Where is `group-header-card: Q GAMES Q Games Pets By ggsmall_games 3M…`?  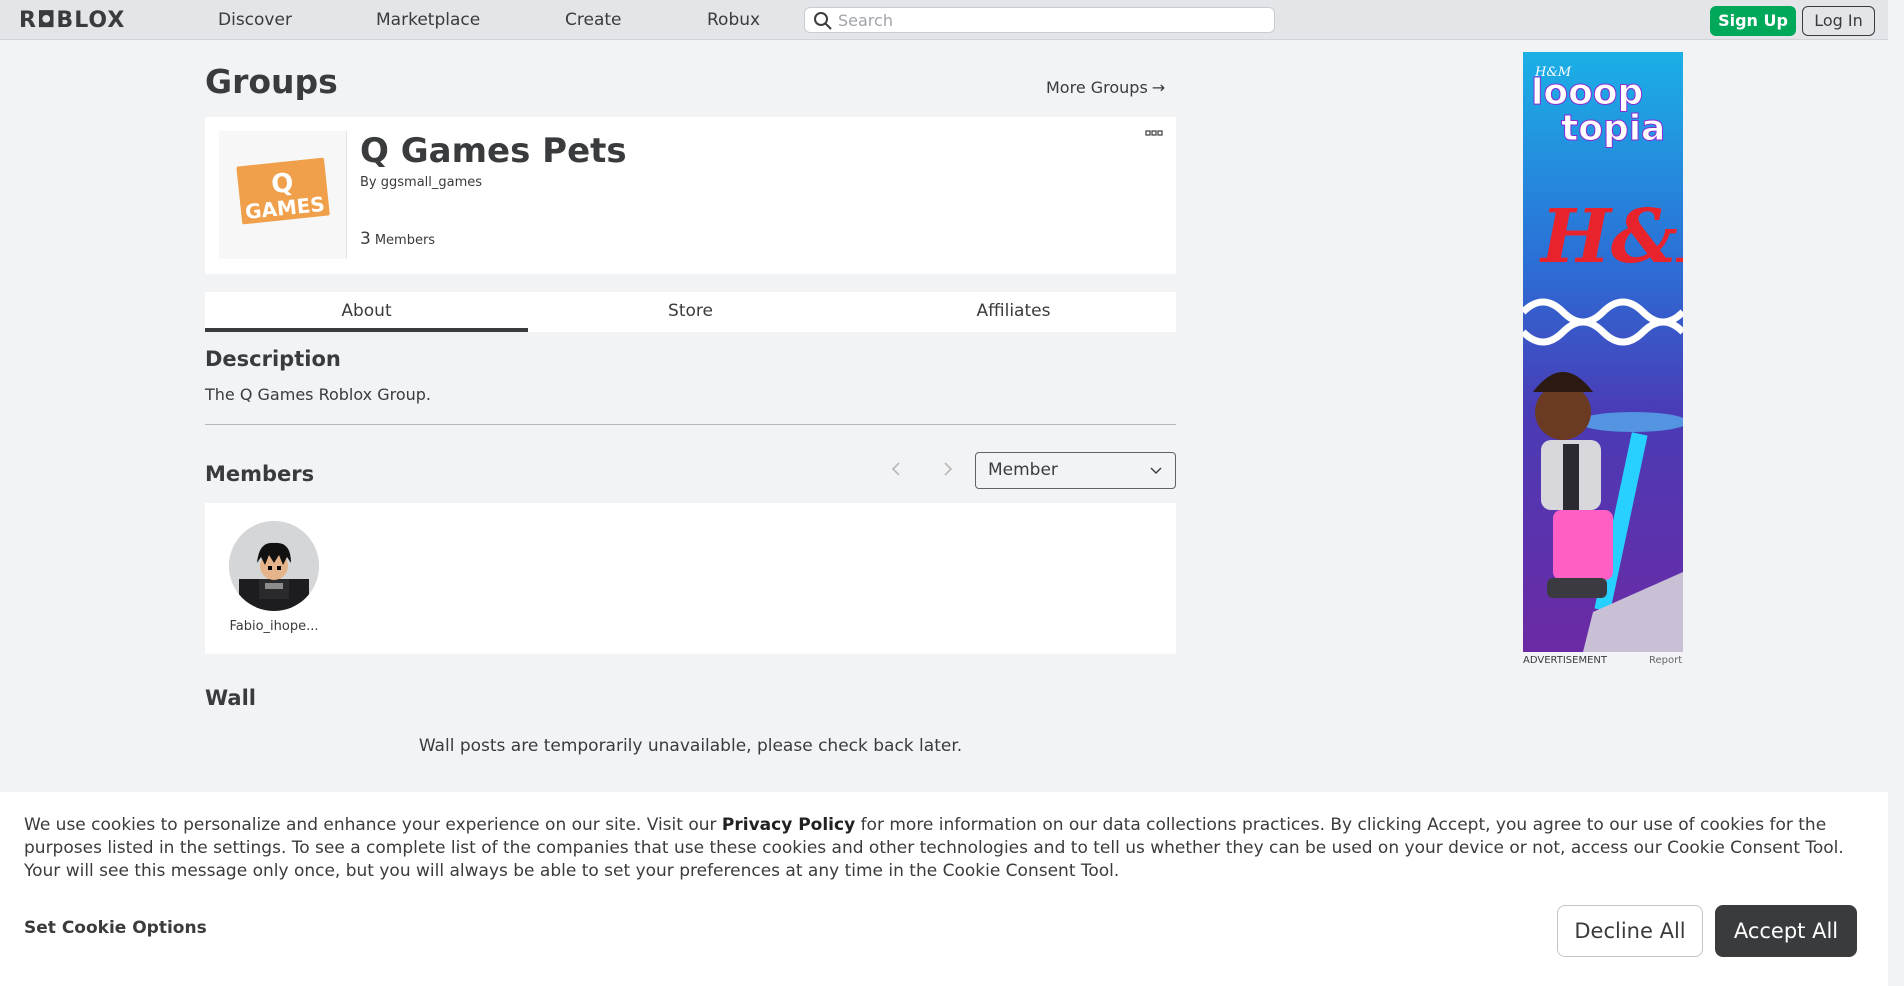
group-header-card: Q GAMES Q Games Pets By ggsmall_games 3M… is located at coordinates (690, 195).